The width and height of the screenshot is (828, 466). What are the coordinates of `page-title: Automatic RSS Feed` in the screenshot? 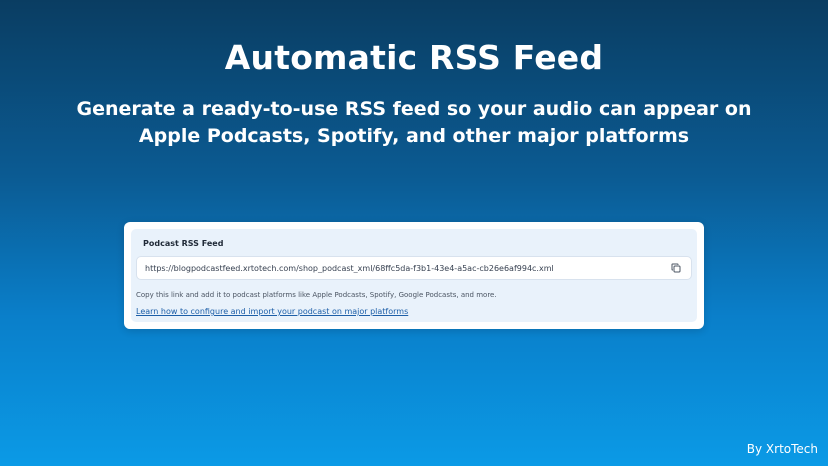 It's located at (414, 57).